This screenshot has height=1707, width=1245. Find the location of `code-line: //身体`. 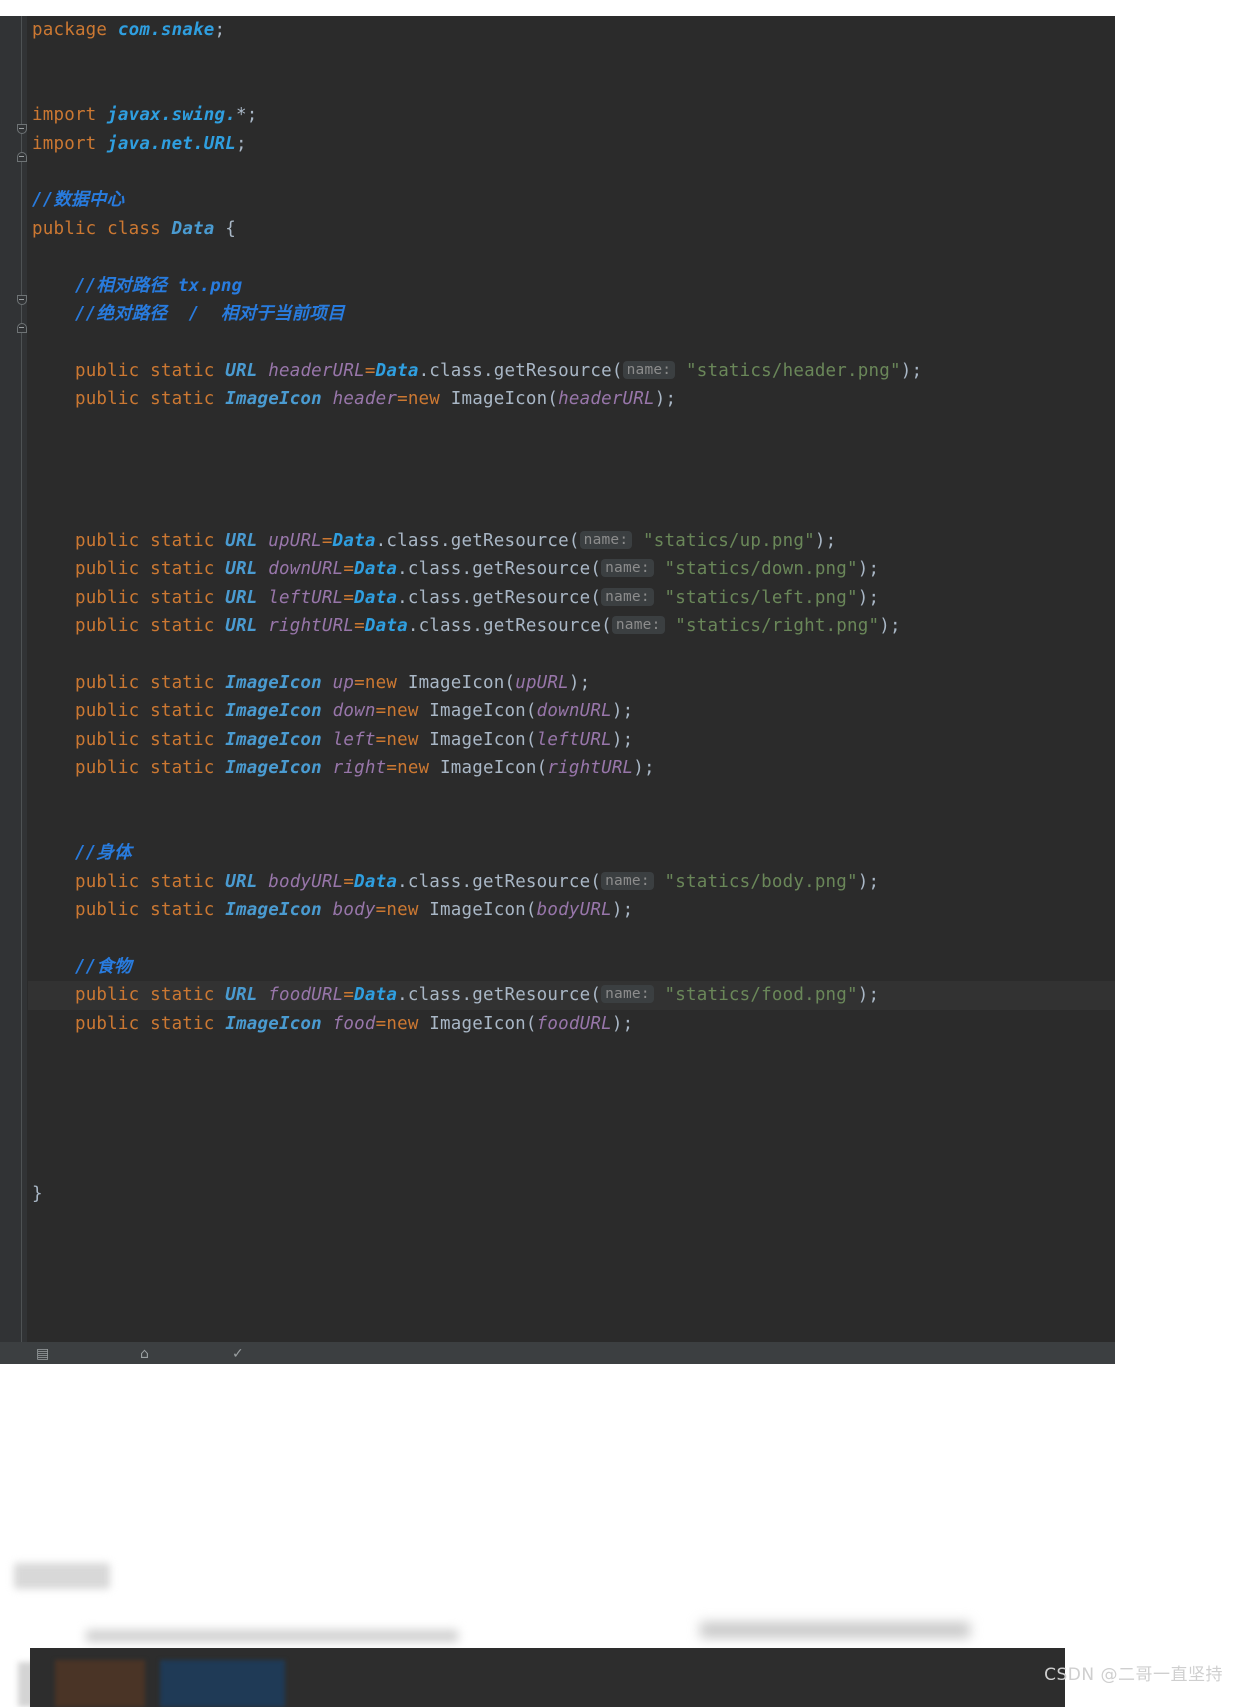

code-line: //身体 is located at coordinates (571, 853).